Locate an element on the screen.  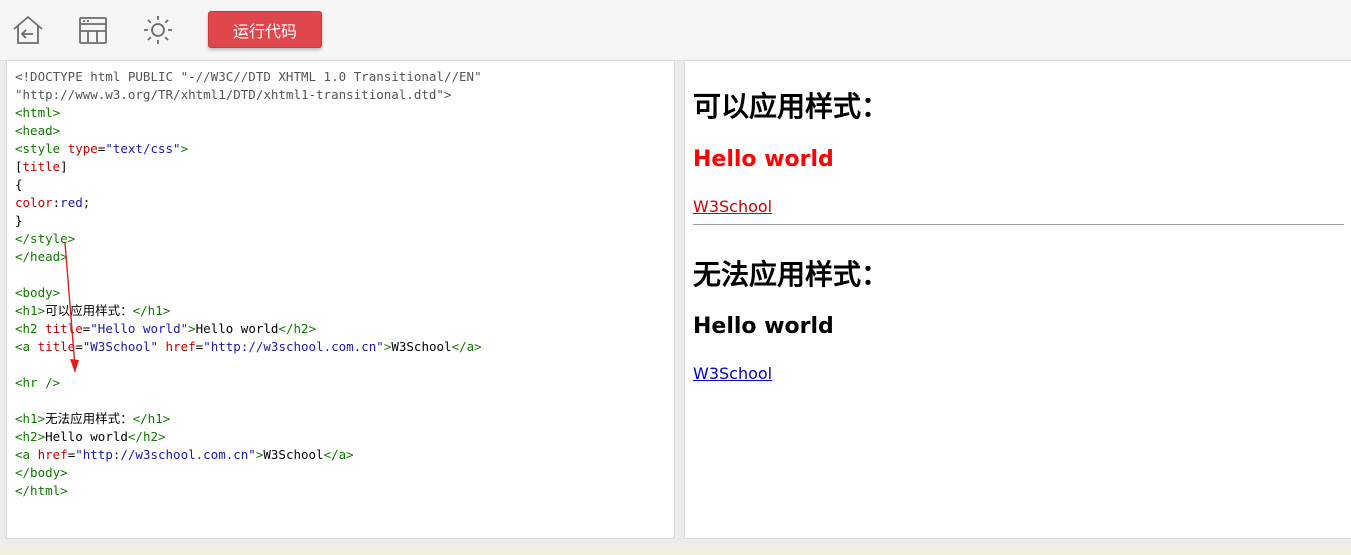
code-line: [title] is located at coordinates (248, 167).